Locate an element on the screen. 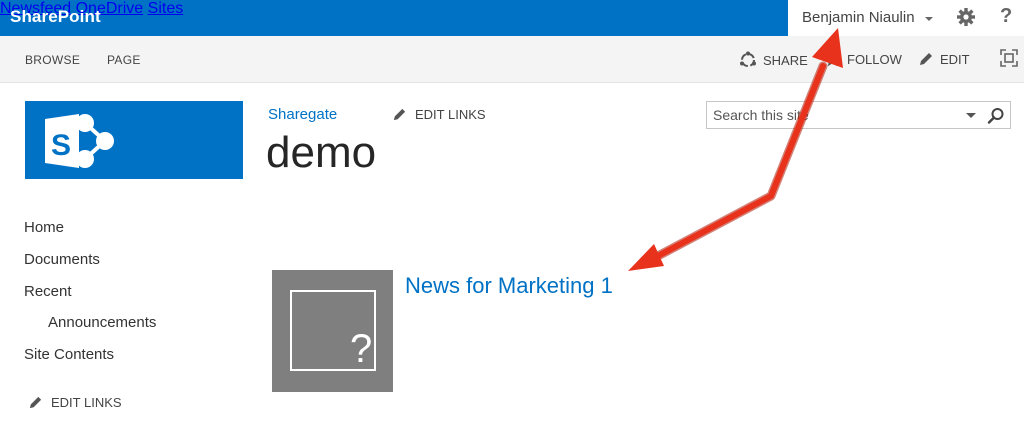  search-icon is located at coordinates (996, 116).